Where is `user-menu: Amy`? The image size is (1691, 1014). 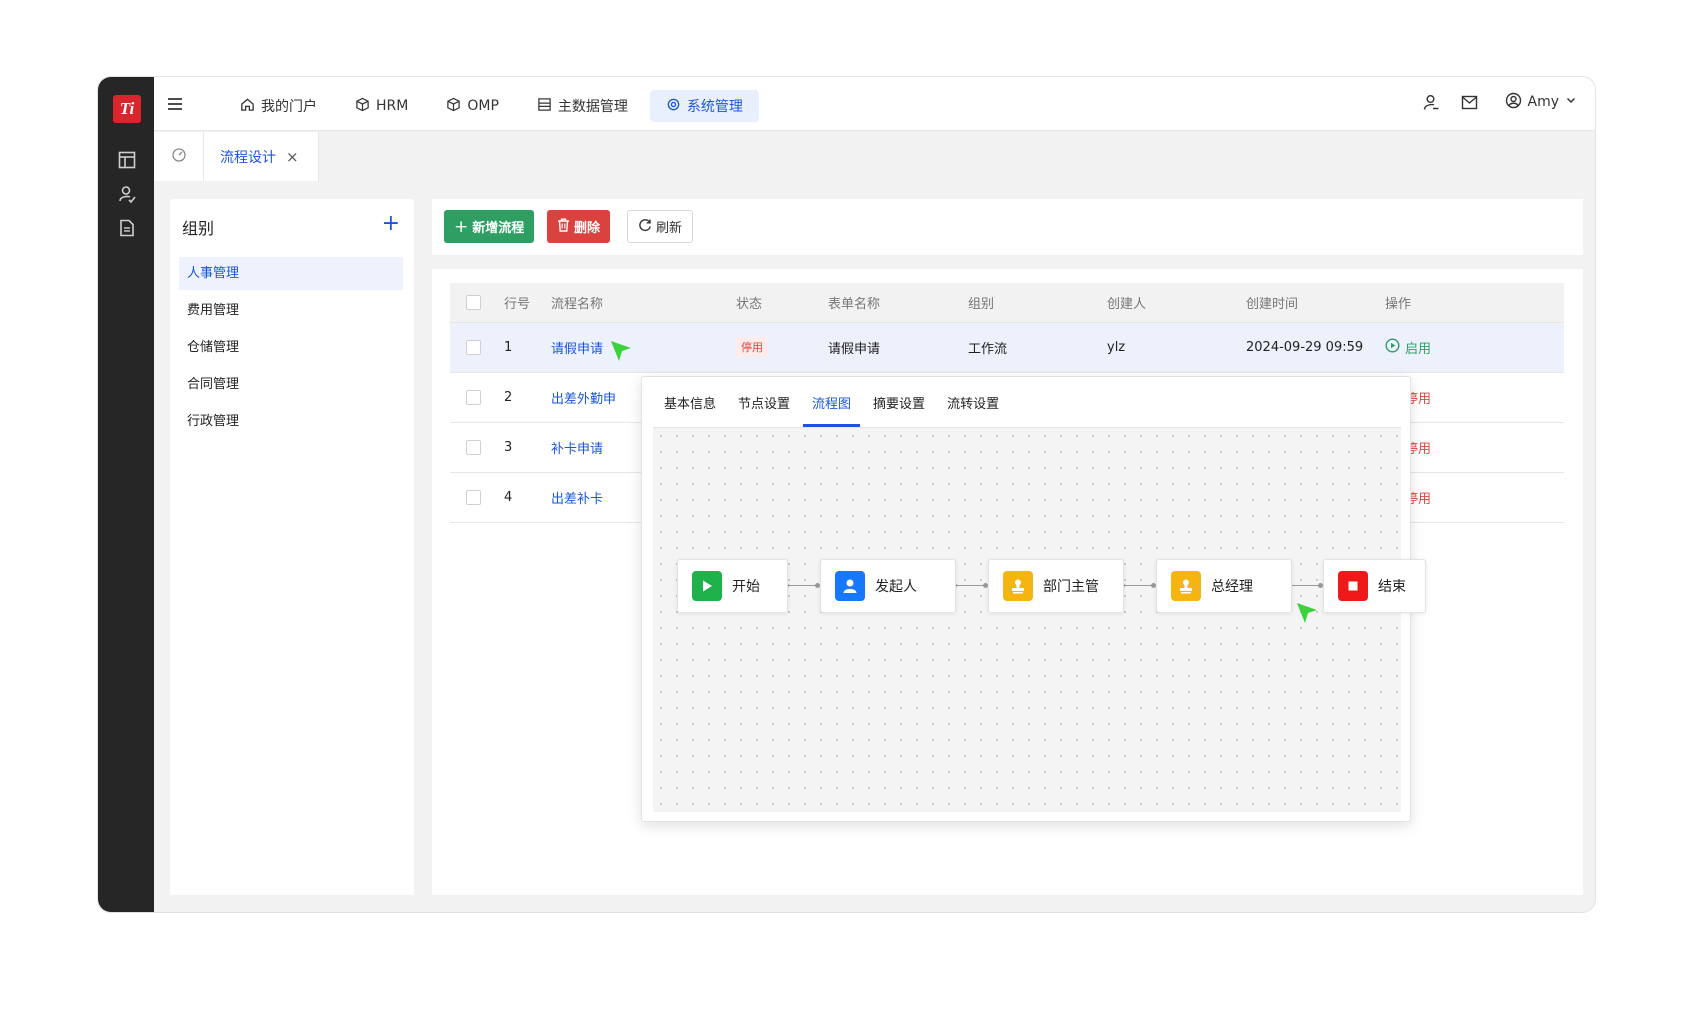
user-menu: Amy is located at coordinates (1541, 102).